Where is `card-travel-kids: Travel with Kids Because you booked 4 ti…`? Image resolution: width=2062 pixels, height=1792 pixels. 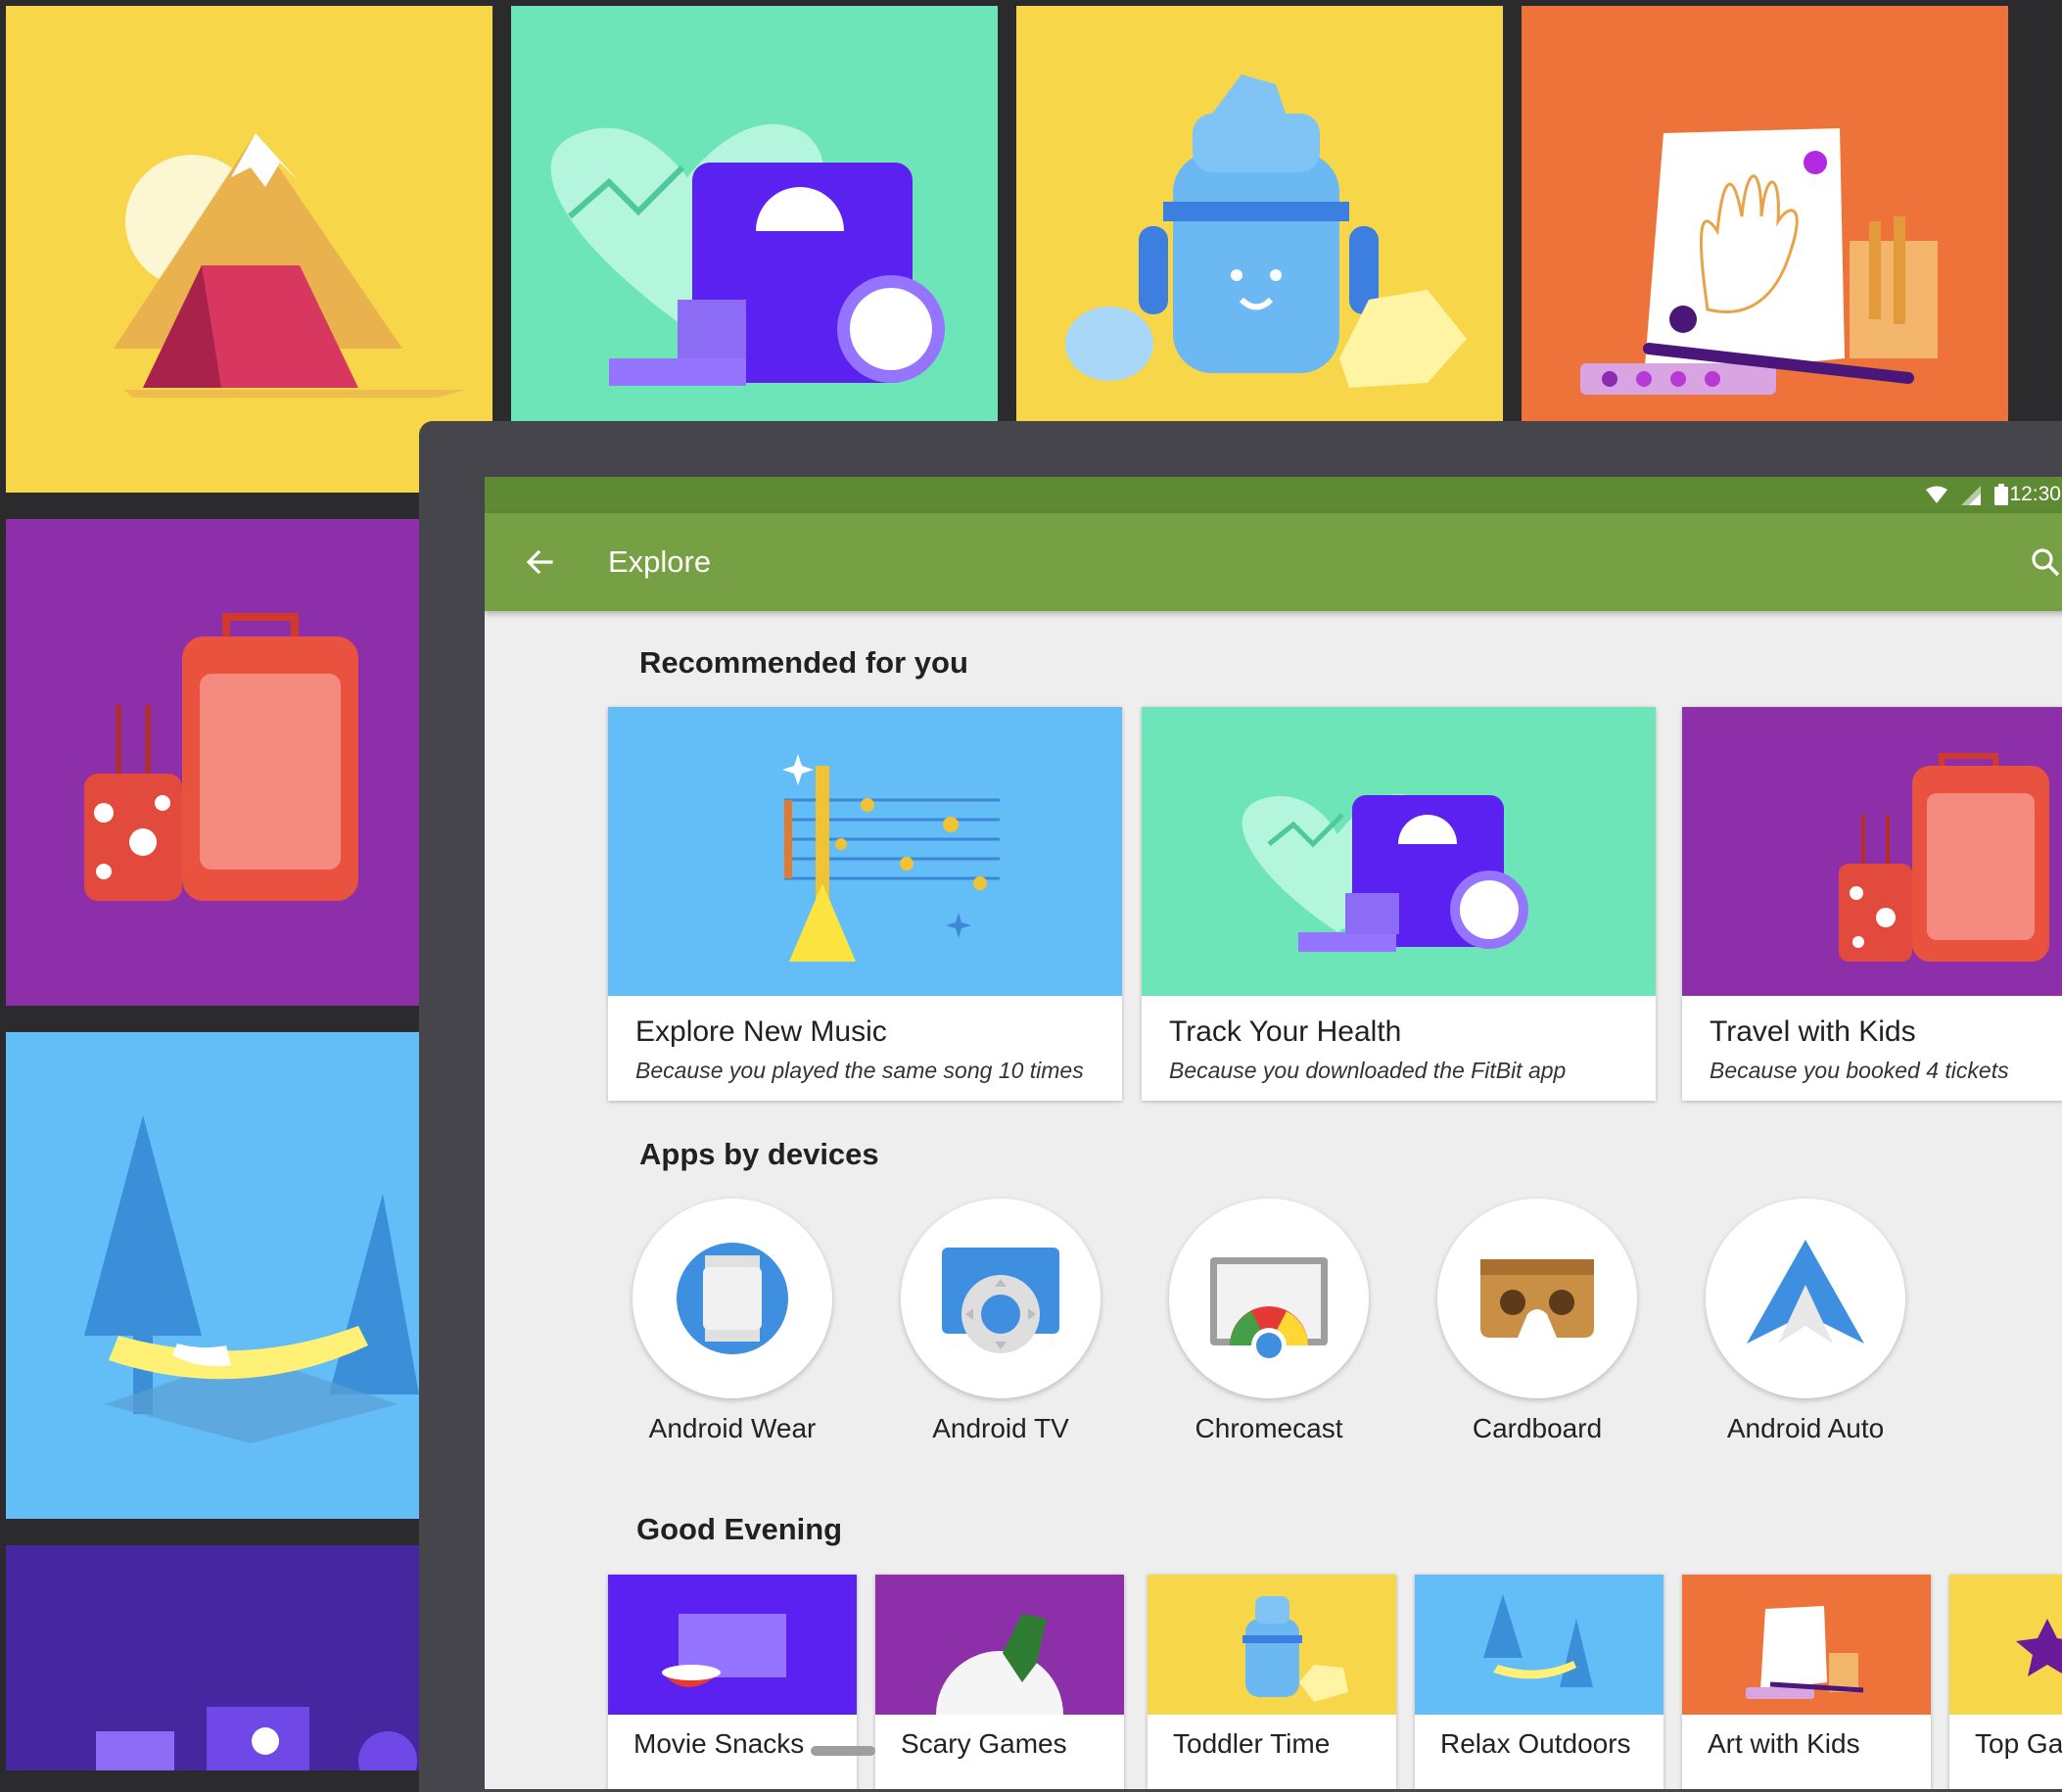 card-travel-kids: Travel with Kids Because you booked 4 ti… is located at coordinates (1872, 904).